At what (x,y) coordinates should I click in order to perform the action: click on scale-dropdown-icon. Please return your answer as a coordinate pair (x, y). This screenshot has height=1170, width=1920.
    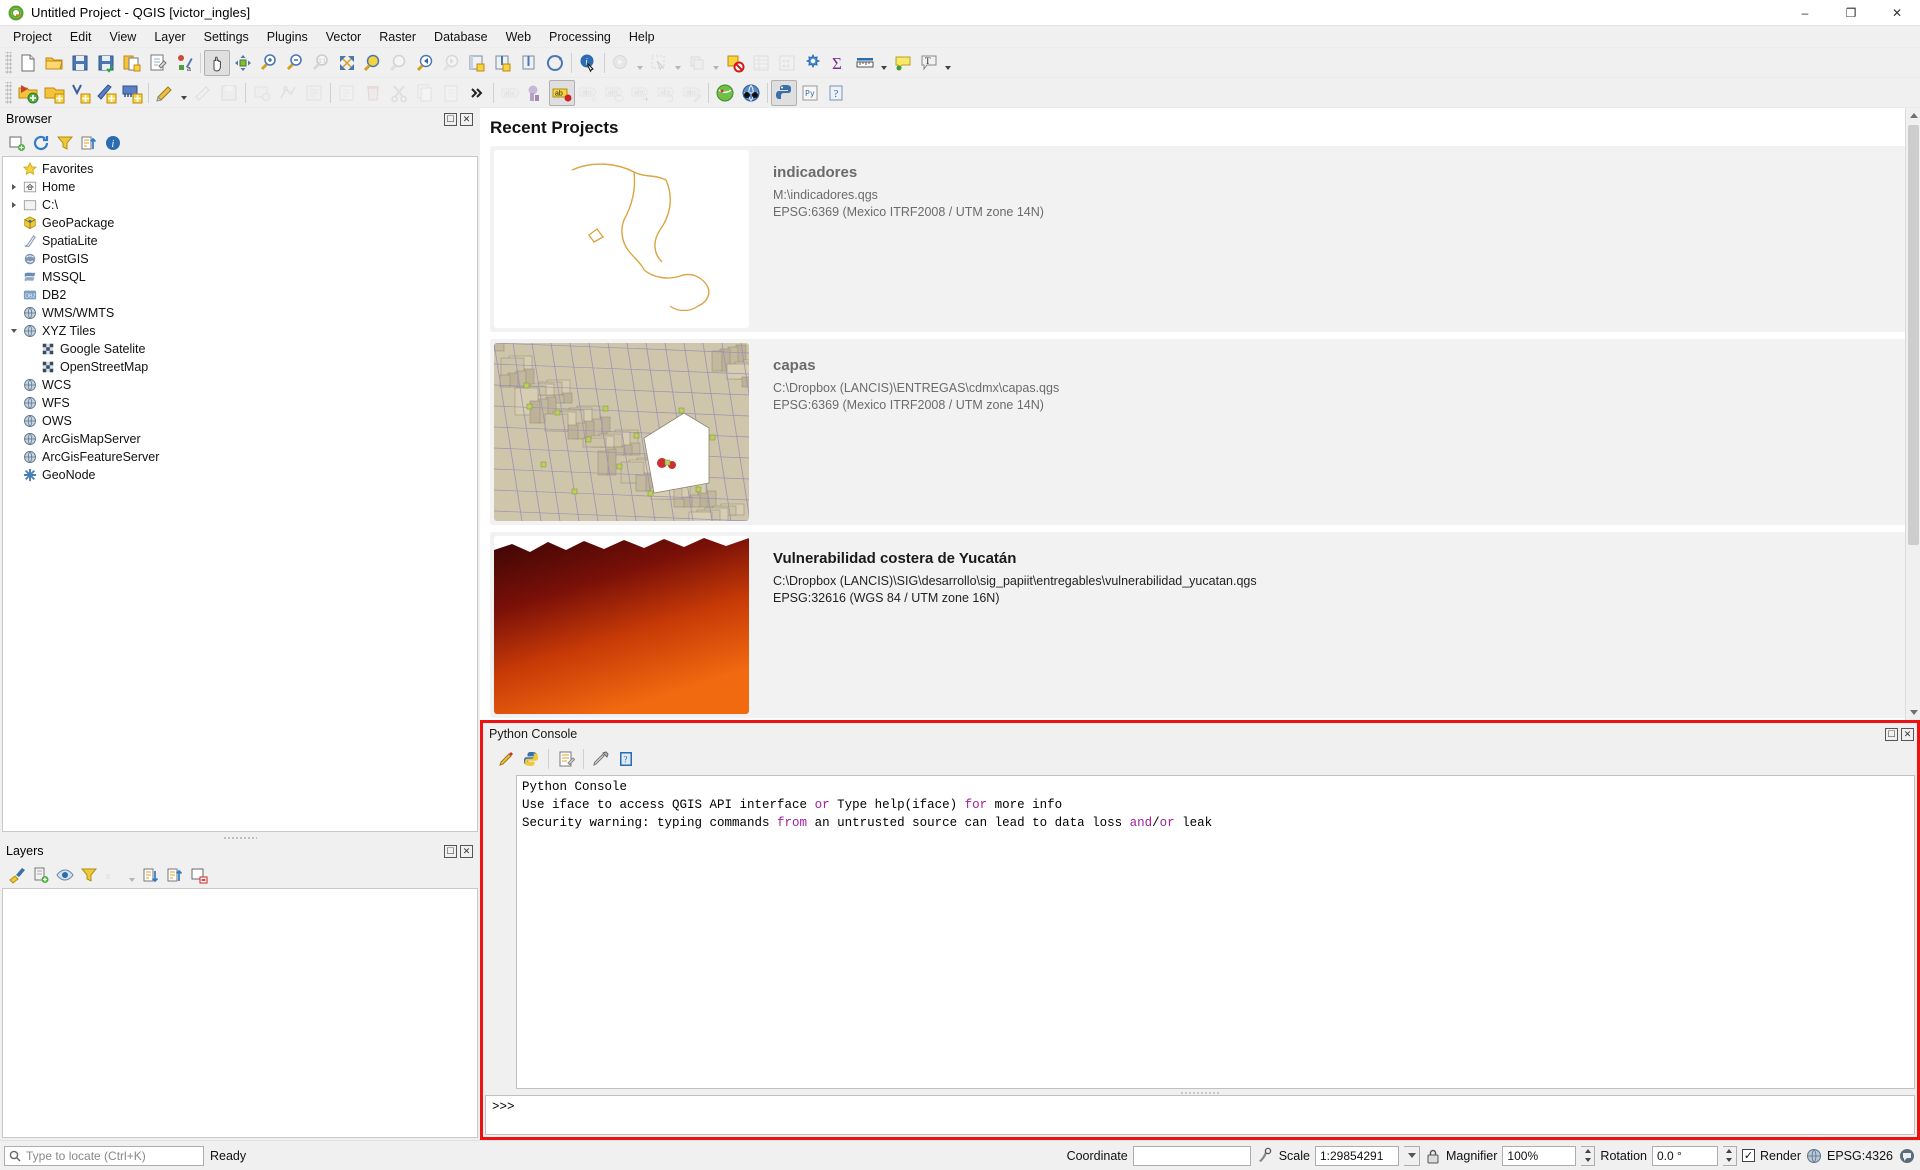
    Looking at the image, I should click on (1412, 1155).